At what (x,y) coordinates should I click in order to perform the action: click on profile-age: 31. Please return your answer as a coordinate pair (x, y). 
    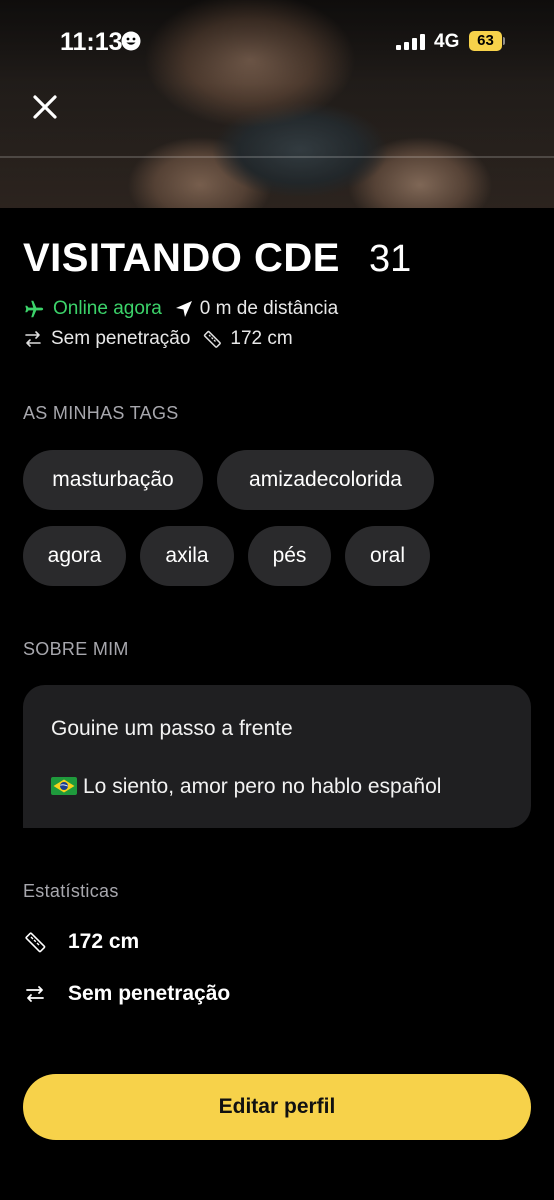
    Looking at the image, I should click on (390, 259).